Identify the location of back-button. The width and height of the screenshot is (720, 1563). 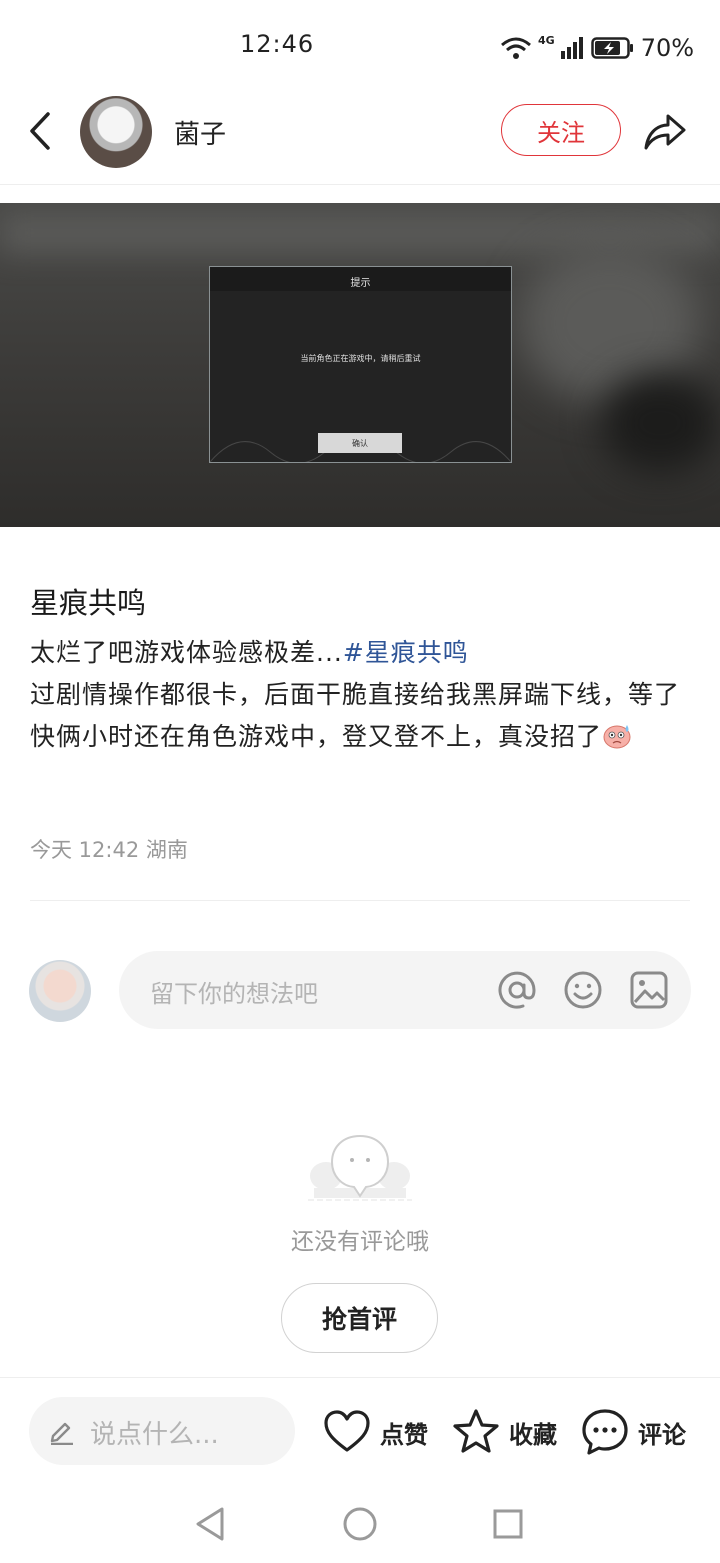
(42, 131).